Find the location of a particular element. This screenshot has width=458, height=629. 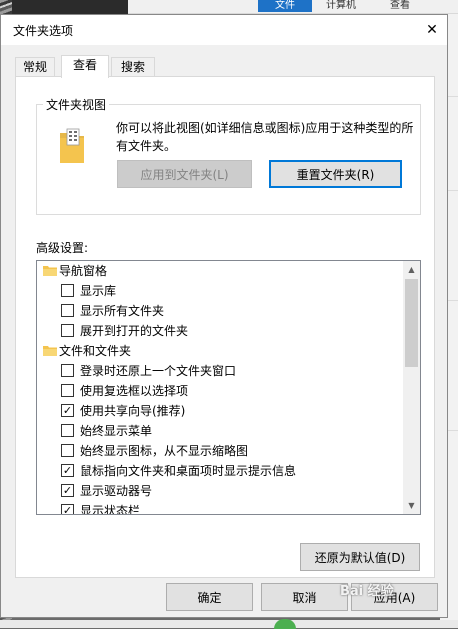

ok-button: 确定 is located at coordinates (209, 597).